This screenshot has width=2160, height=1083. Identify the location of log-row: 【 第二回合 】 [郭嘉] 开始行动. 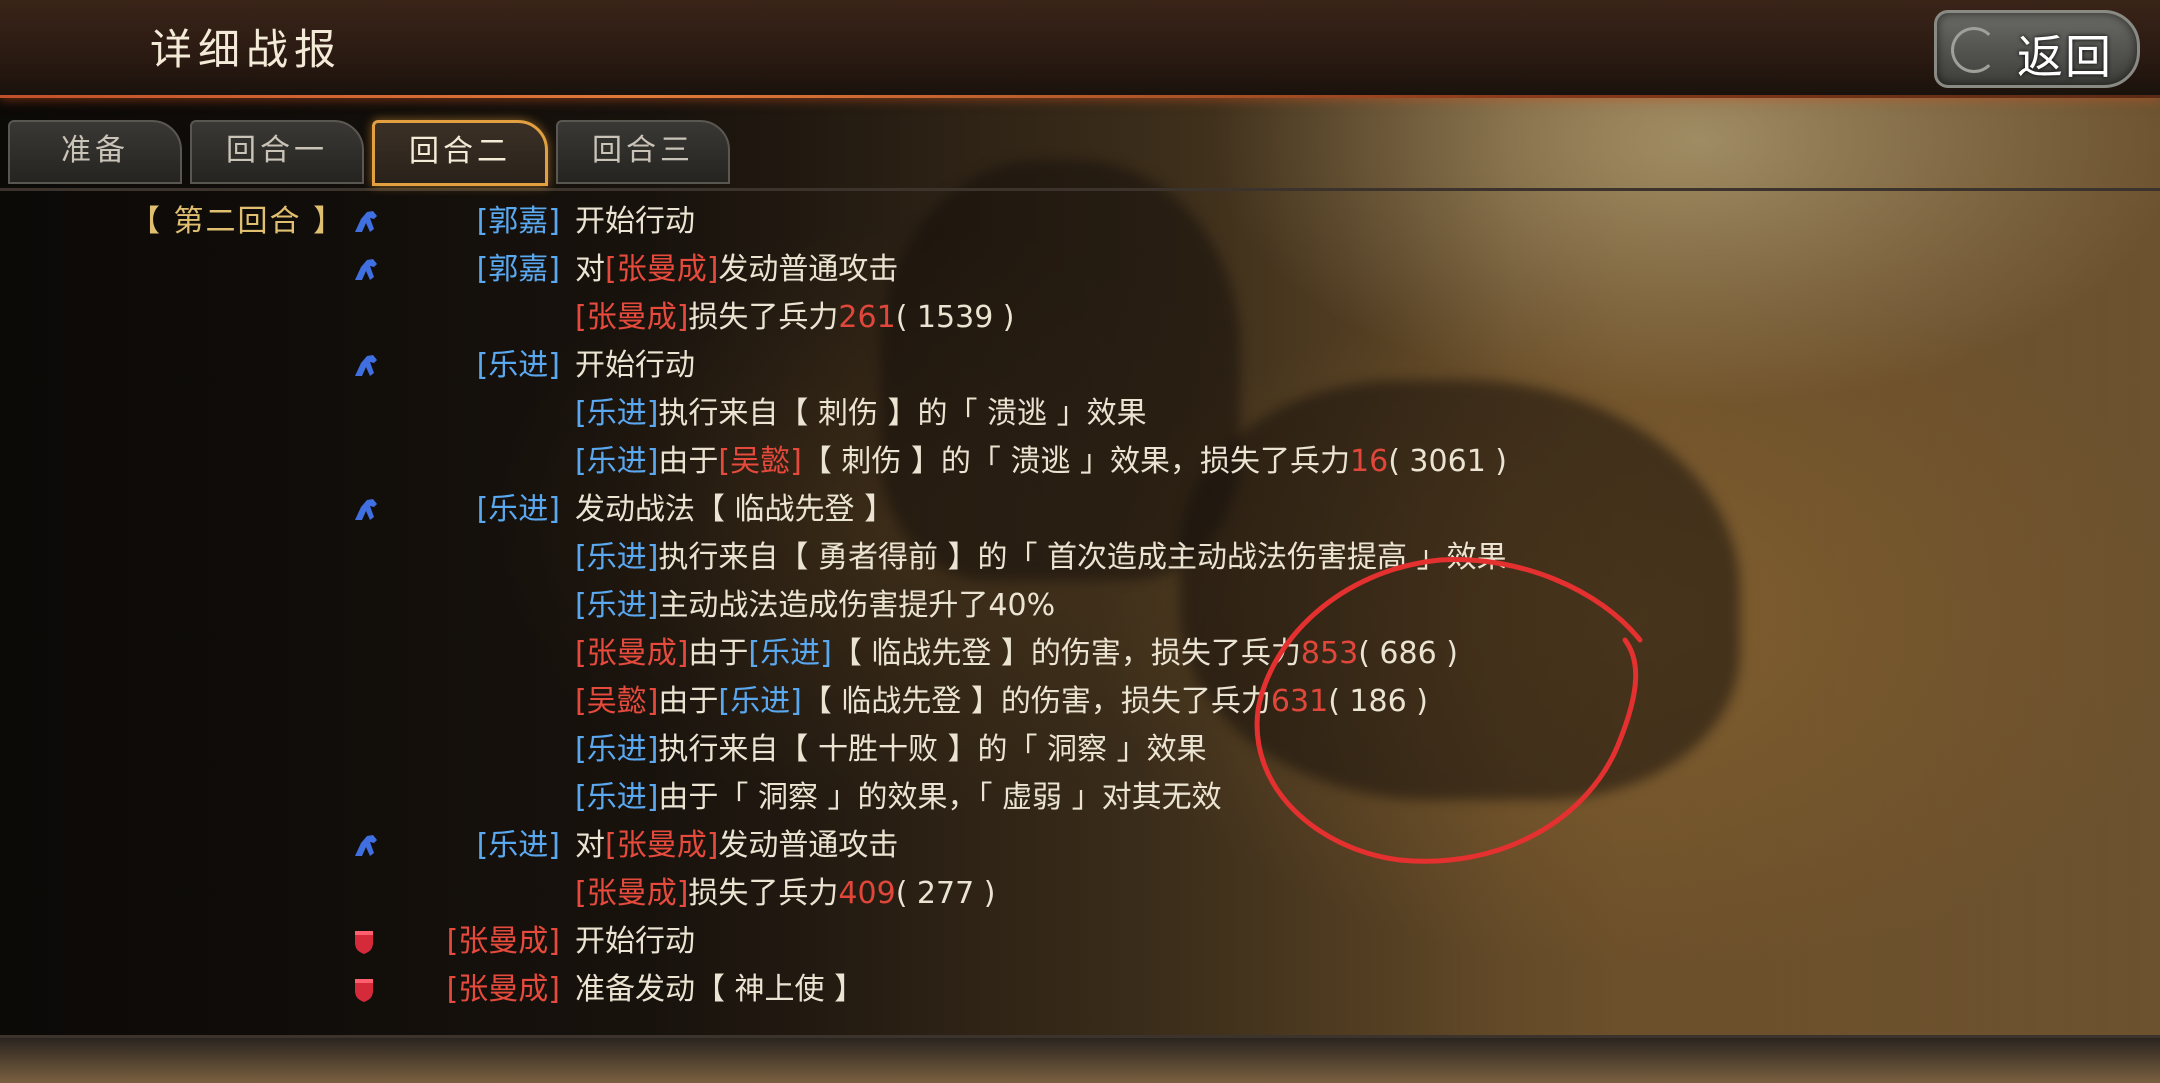
(1080, 222).